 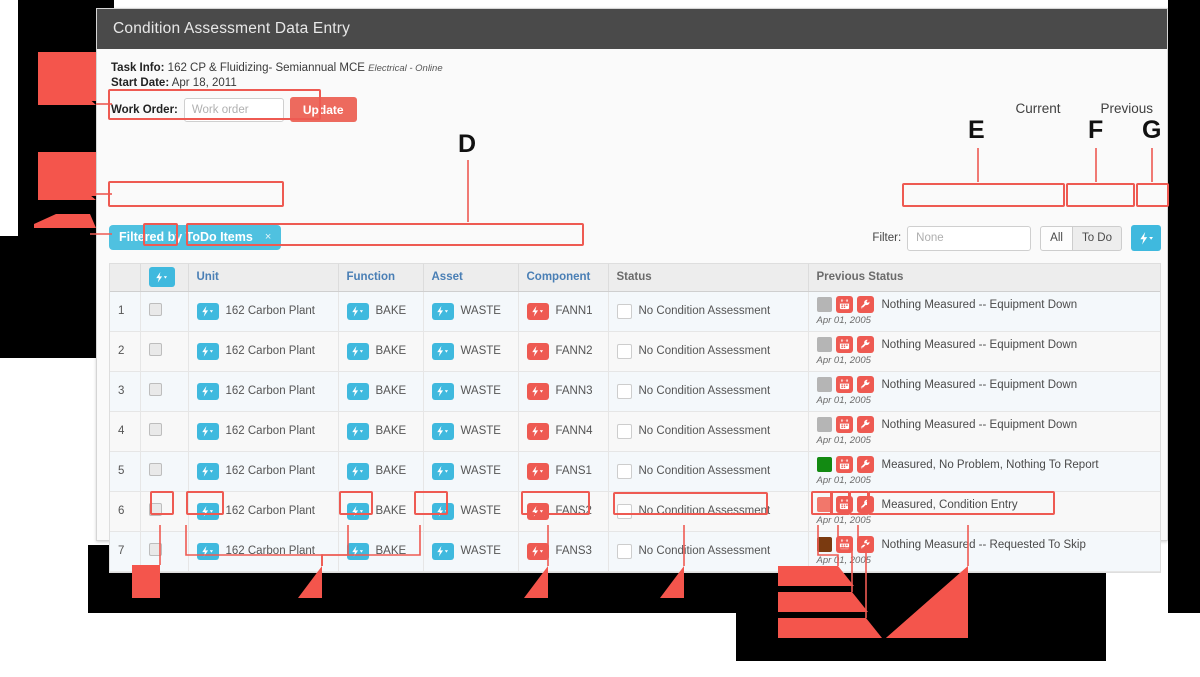 What do you see at coordinates (969, 238) in the screenshot?
I see `filter-input` at bounding box center [969, 238].